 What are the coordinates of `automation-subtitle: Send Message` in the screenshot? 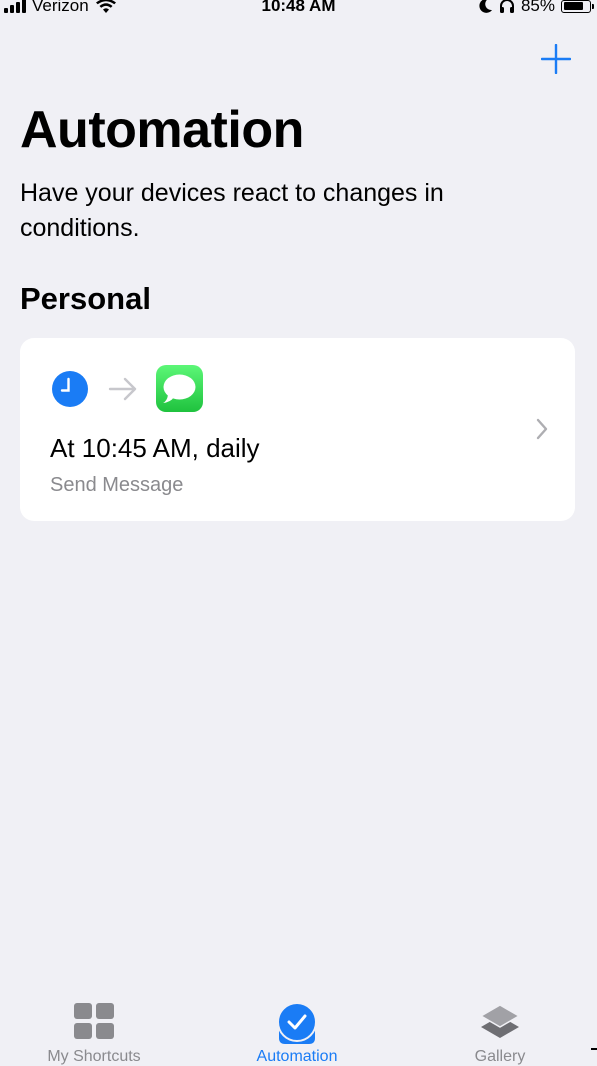 It's located at (117, 485).